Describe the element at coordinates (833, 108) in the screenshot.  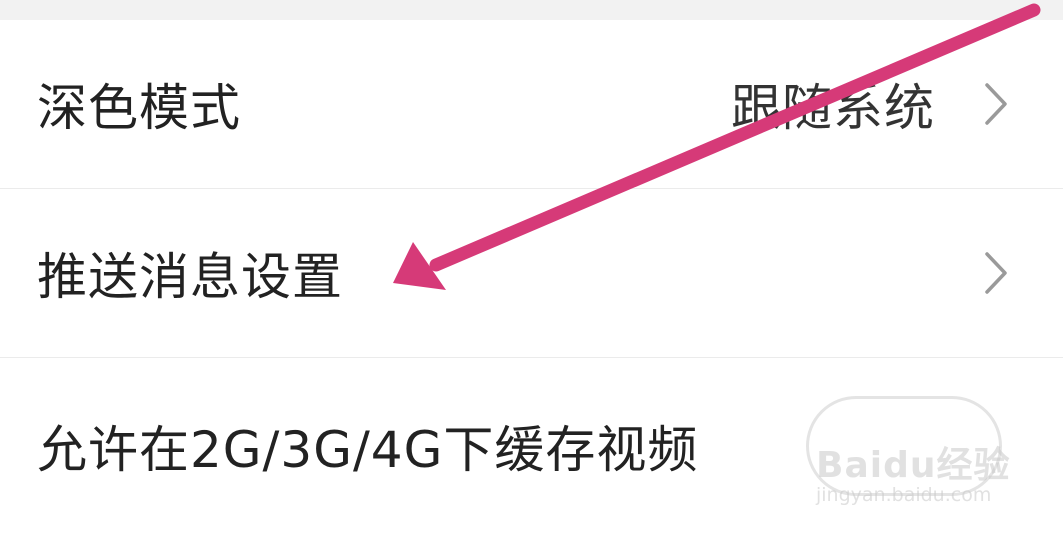
I see `dark-mode-value: 跟随系统` at that location.